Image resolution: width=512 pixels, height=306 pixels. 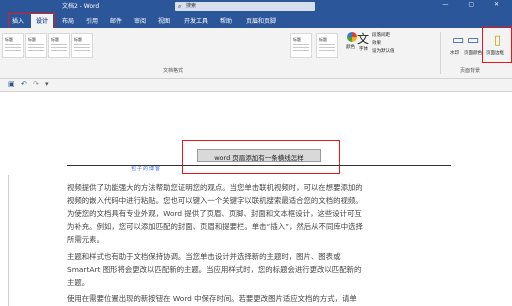 What do you see at coordinates (196, 20) in the screenshot?
I see `tab-developer: 开发工具` at bounding box center [196, 20].